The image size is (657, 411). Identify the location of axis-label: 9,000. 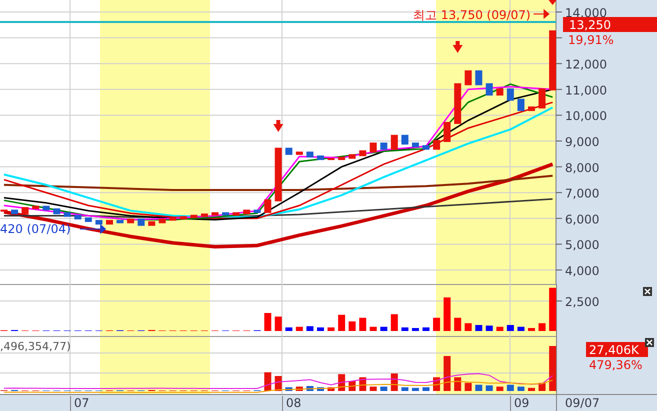
(582, 142).